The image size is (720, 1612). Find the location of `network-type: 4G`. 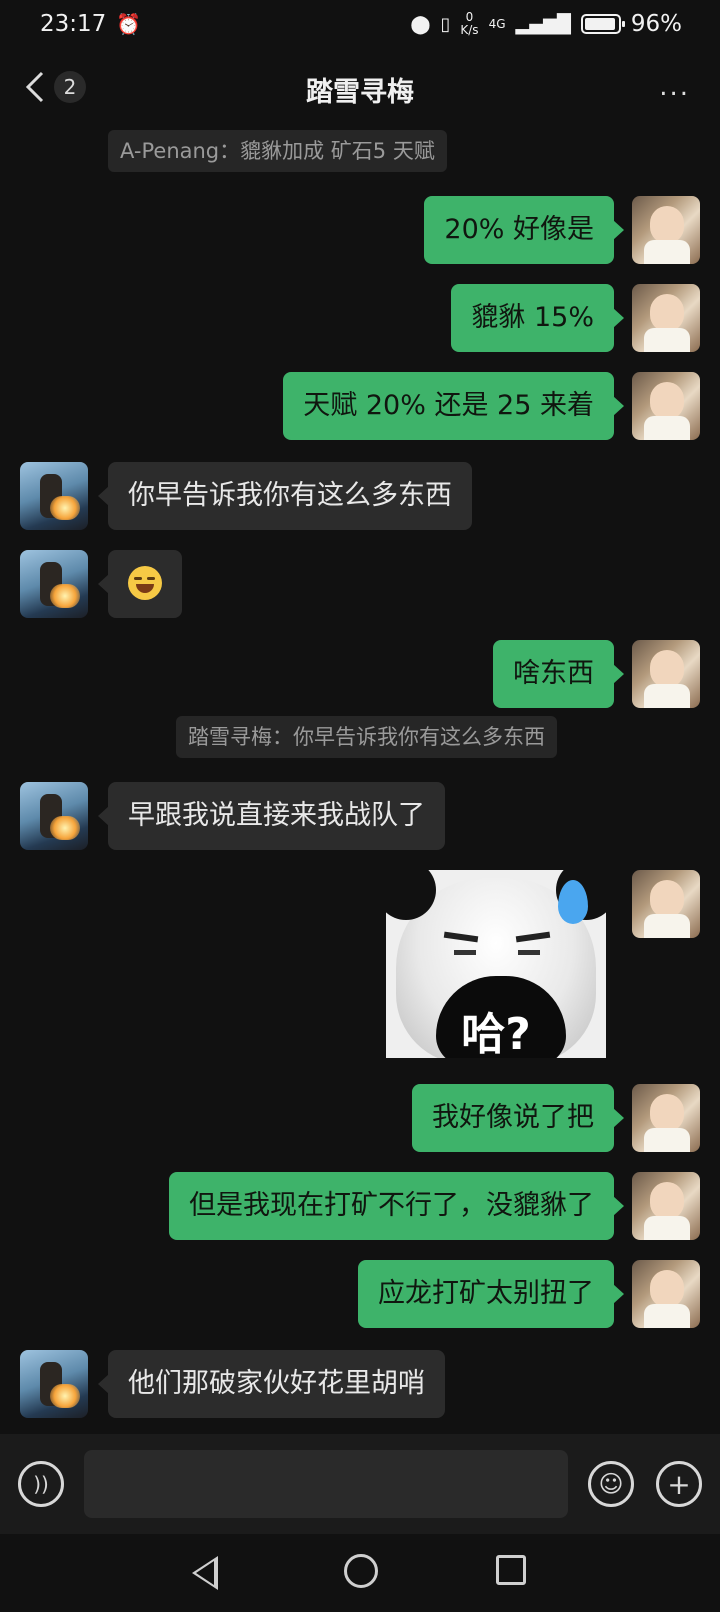

network-type: 4G is located at coordinates (497, 24).